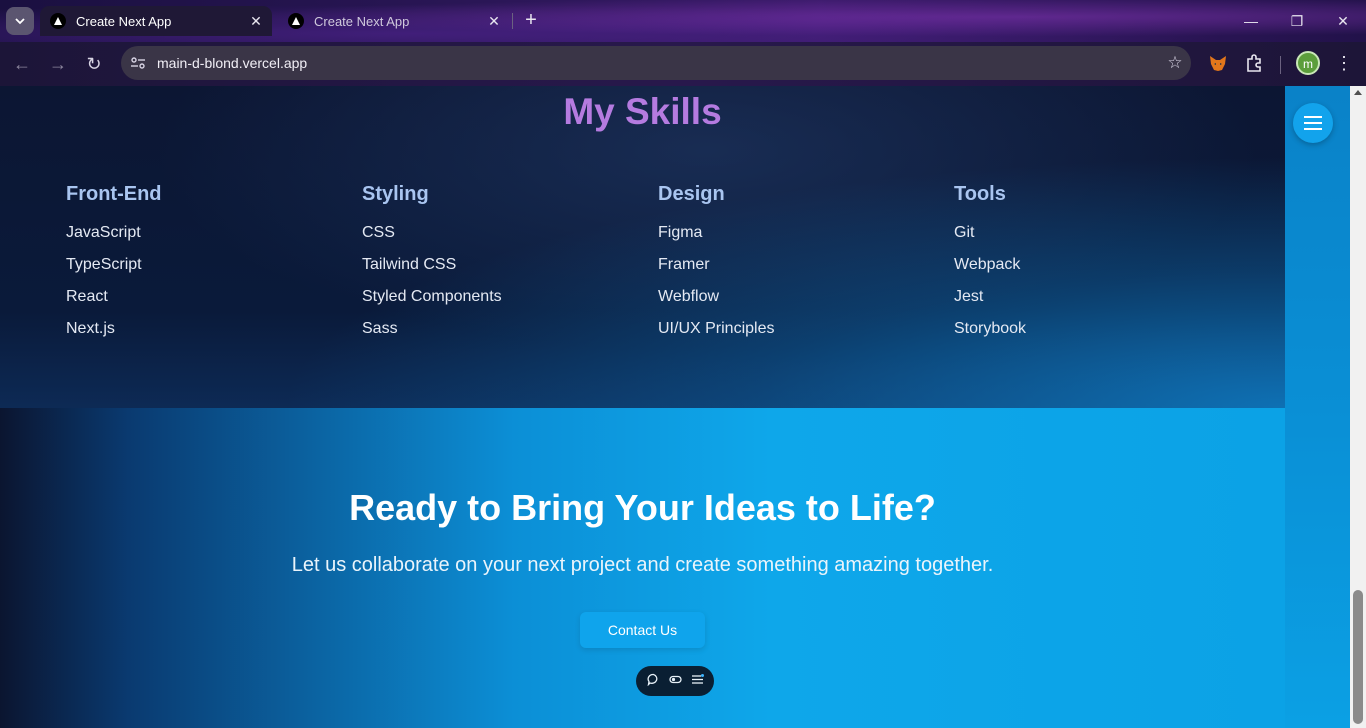 This screenshot has height=728, width=1366. Describe the element at coordinates (1254, 63) in the screenshot. I see `extensions-puzzle-icon` at that location.